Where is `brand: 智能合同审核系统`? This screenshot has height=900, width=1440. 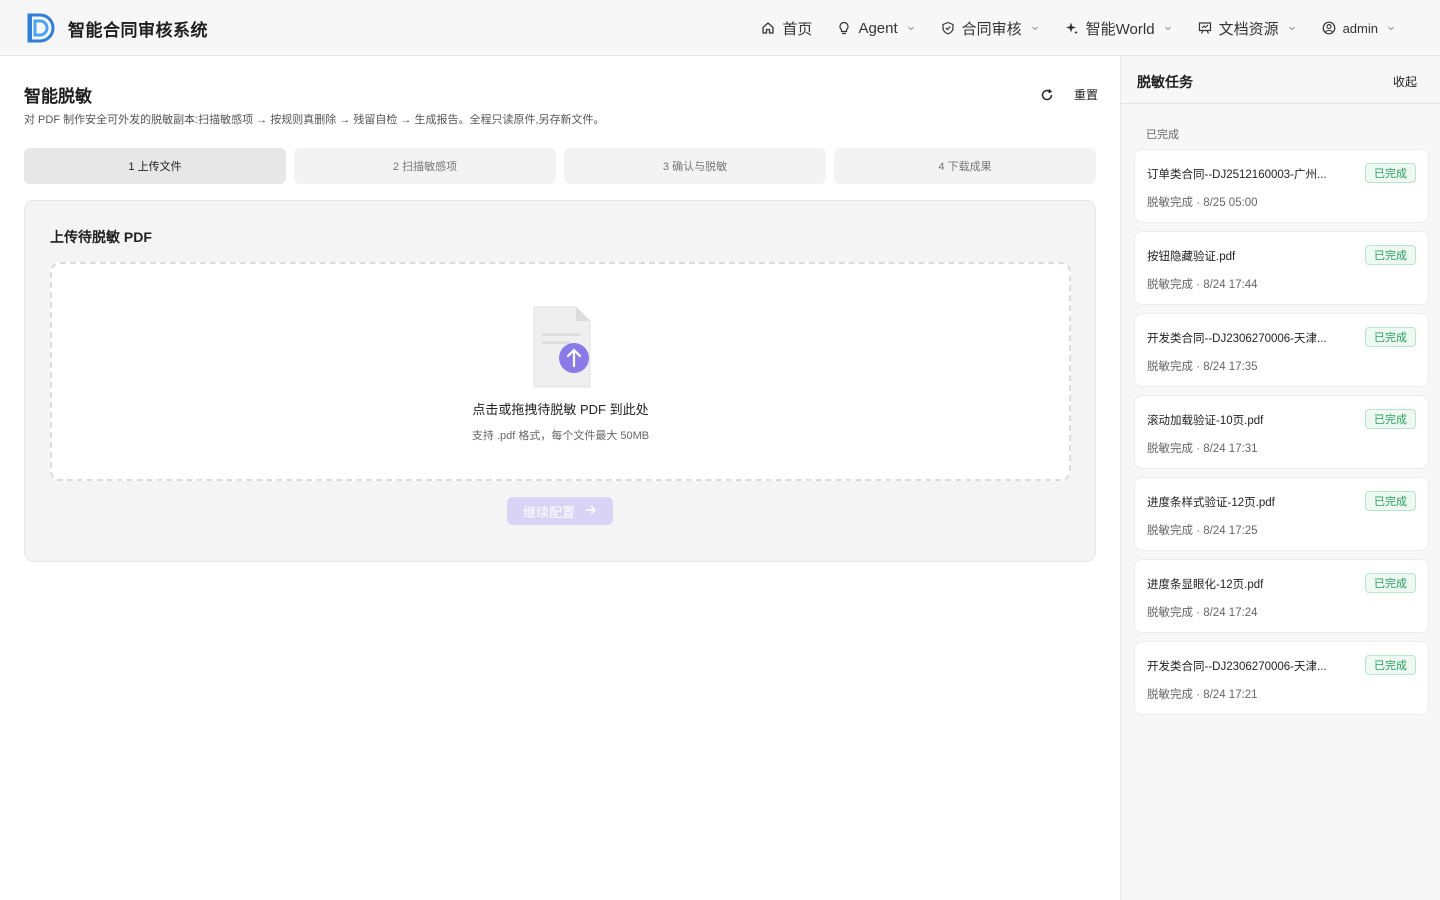 brand: 智能合同审核系统 is located at coordinates (117, 28).